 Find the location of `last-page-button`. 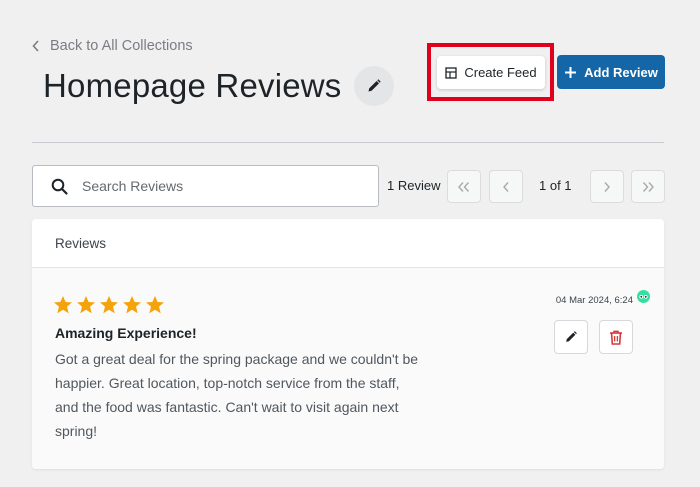

last-page-button is located at coordinates (648, 186).